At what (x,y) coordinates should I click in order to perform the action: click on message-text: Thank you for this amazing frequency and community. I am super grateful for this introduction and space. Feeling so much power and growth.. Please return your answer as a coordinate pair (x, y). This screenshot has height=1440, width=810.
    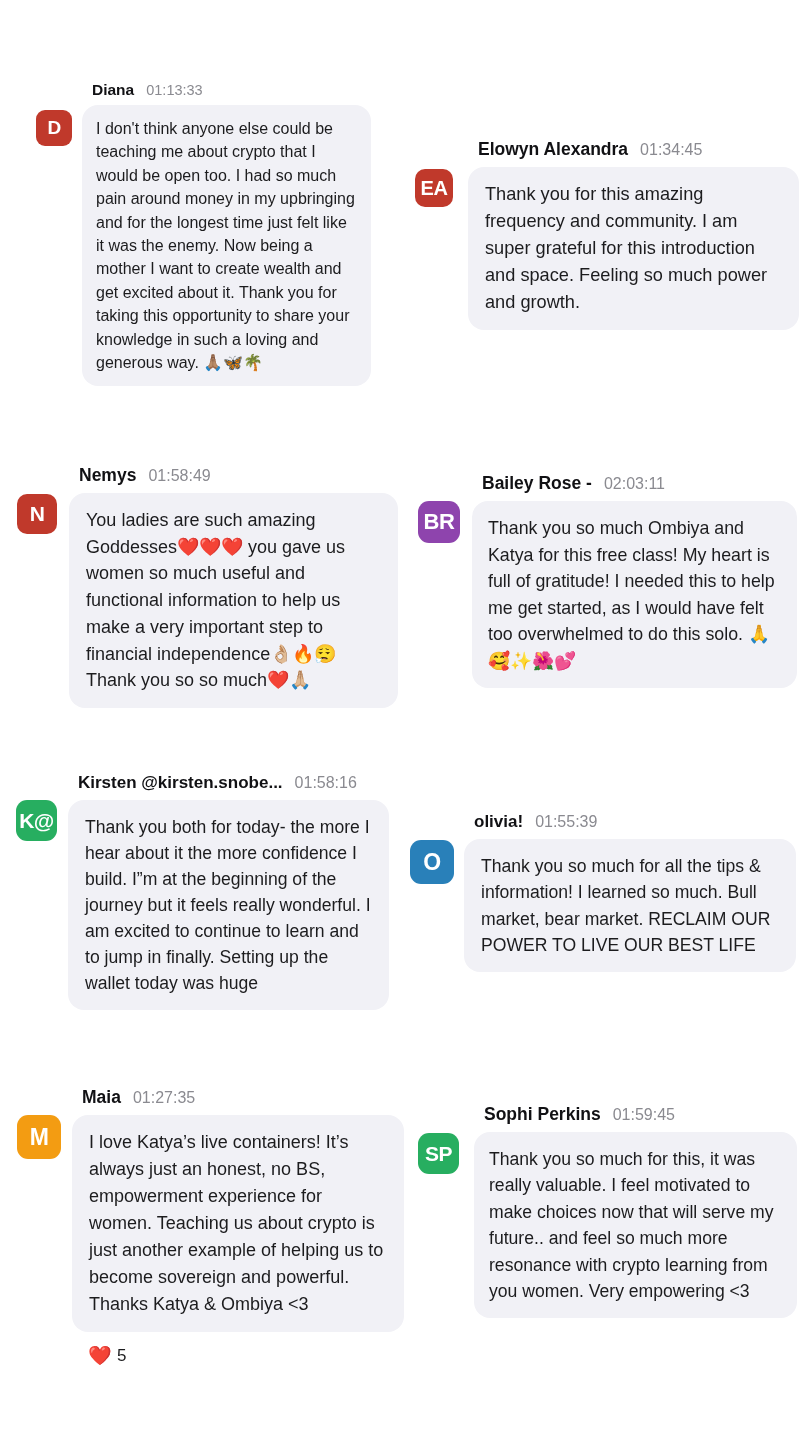
    Looking at the image, I should click on (627, 248).